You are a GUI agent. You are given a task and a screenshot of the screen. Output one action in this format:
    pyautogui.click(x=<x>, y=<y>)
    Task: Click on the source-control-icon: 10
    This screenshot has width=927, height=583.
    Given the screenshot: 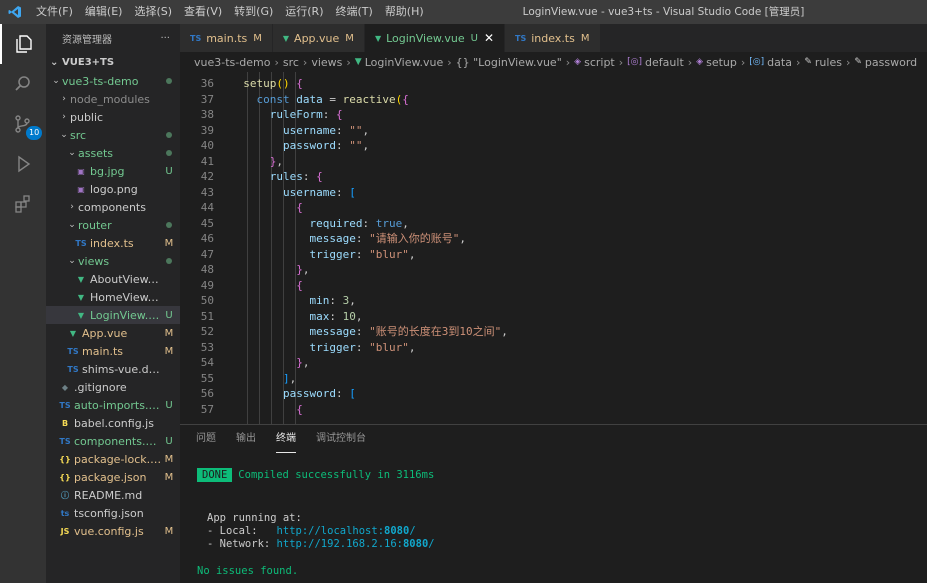 What is the action you would take?
    pyautogui.click(x=23, y=124)
    